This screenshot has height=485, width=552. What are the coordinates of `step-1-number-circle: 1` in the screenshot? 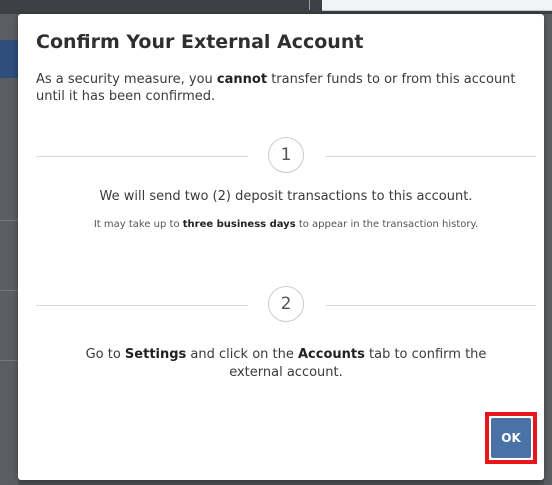 It's located at (286, 155).